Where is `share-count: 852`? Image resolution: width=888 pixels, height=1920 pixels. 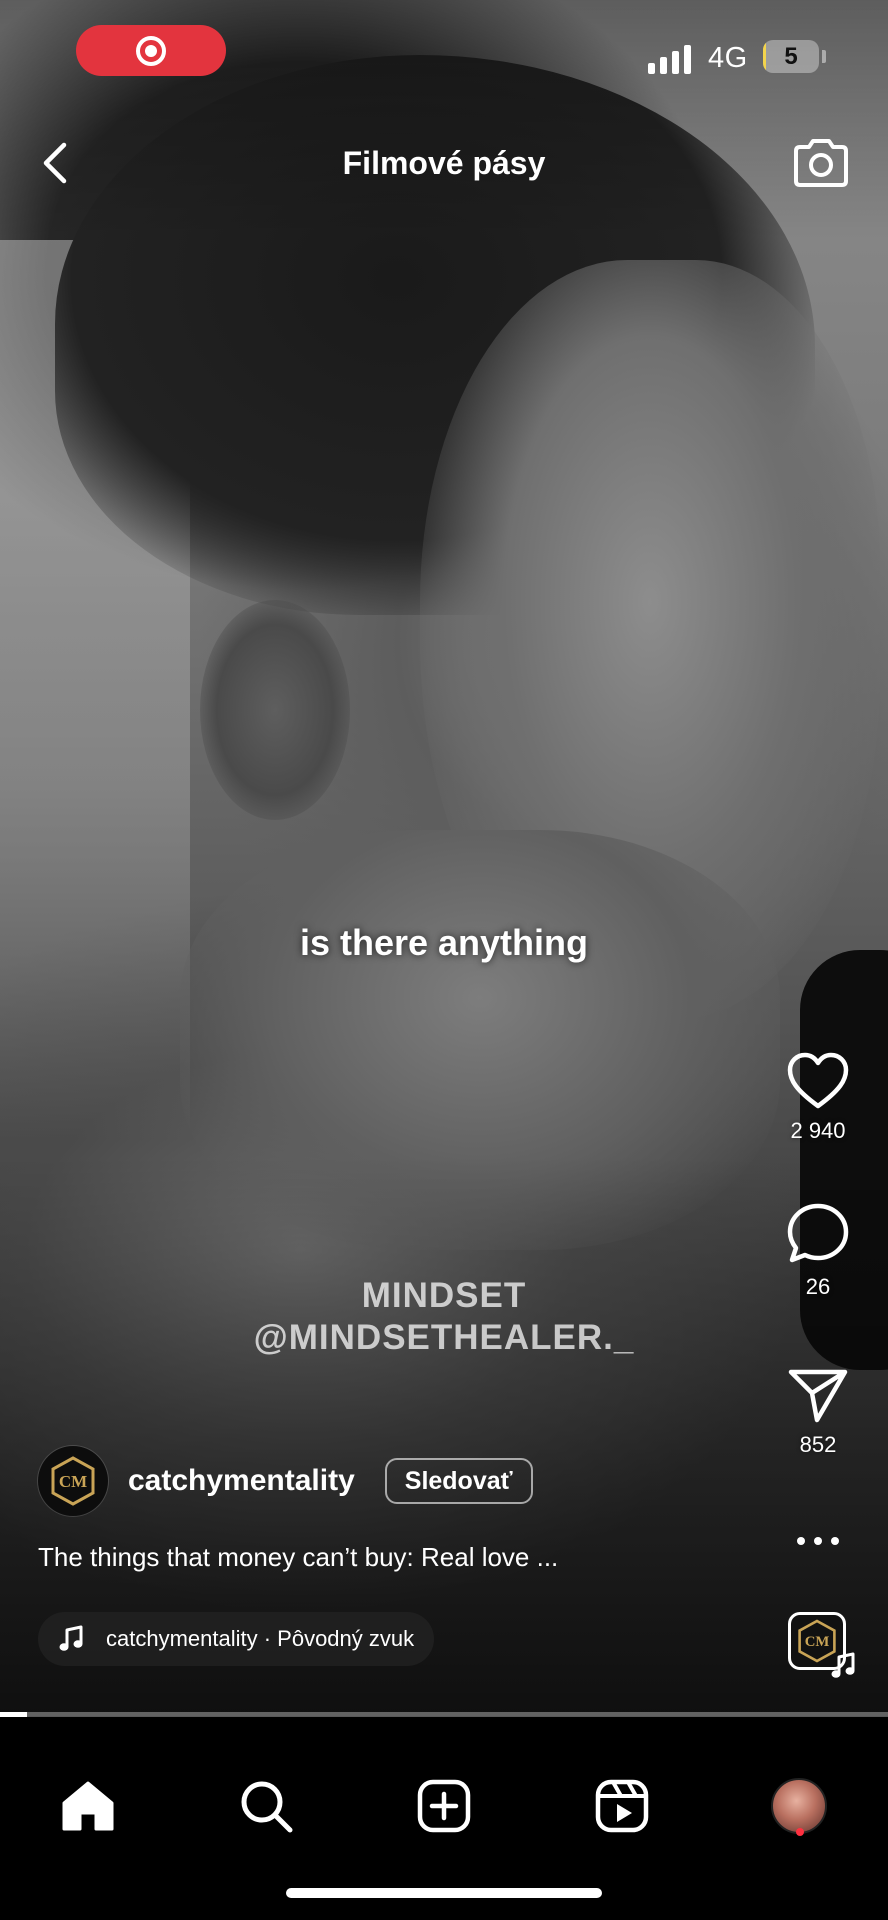
share-count: 852 is located at coordinates (818, 1444).